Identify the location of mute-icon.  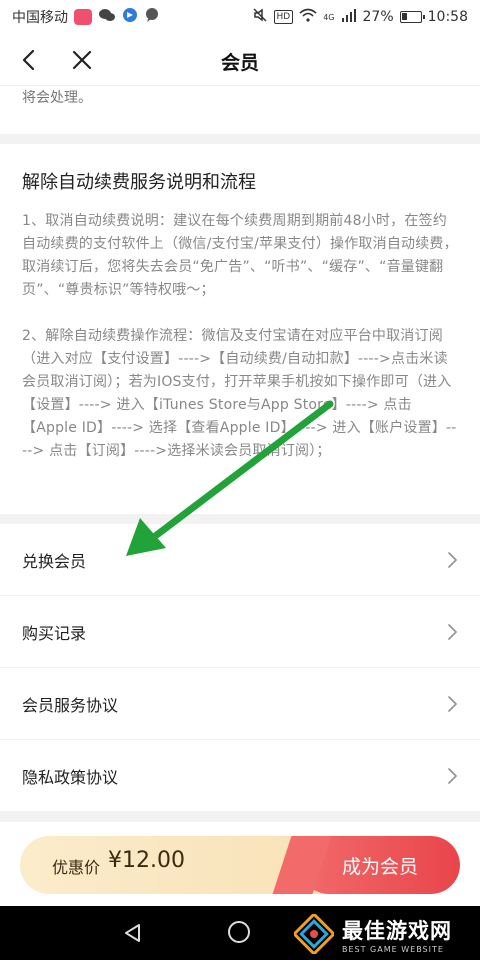
(260, 17).